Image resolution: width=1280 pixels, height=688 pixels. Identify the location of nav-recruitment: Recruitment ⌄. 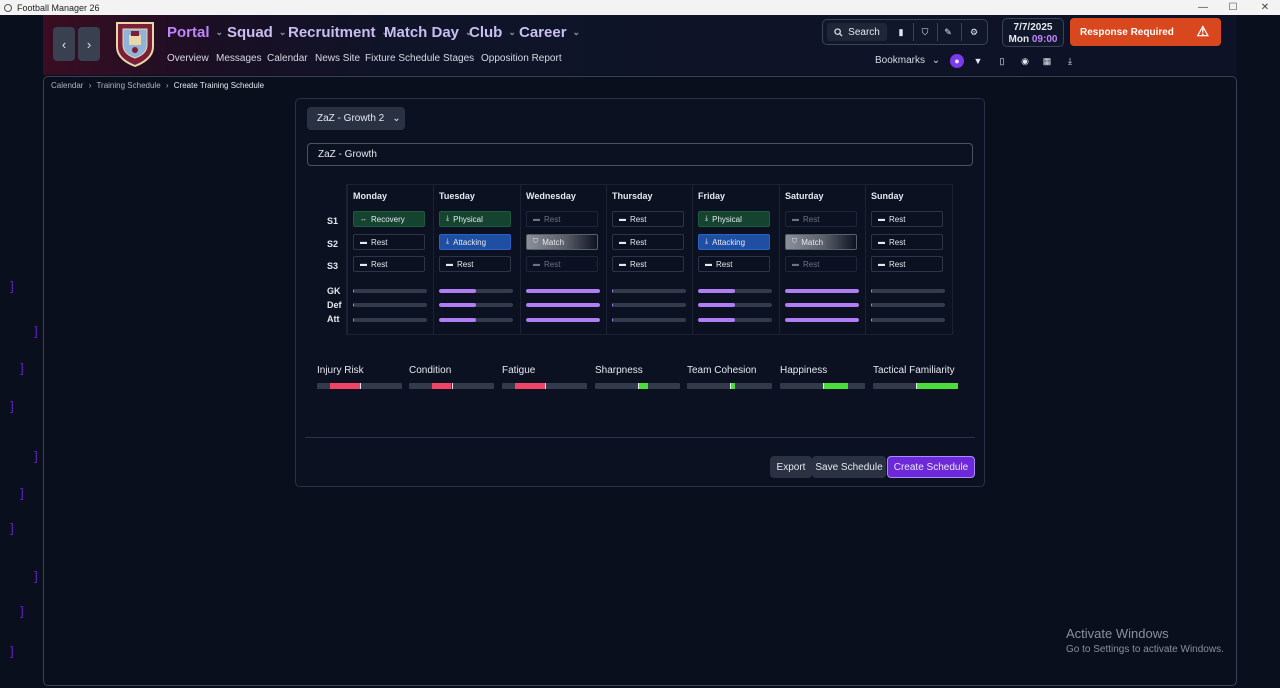
(338, 32).